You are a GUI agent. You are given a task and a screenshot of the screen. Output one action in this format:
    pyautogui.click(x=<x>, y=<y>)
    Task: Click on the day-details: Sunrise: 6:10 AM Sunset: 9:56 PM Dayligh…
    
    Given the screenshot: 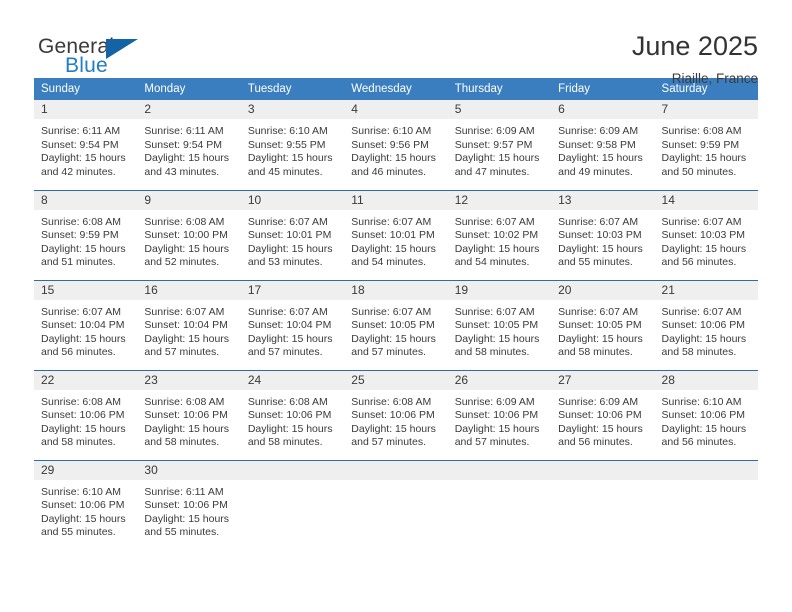 What is the action you would take?
    pyautogui.click(x=395, y=149)
    